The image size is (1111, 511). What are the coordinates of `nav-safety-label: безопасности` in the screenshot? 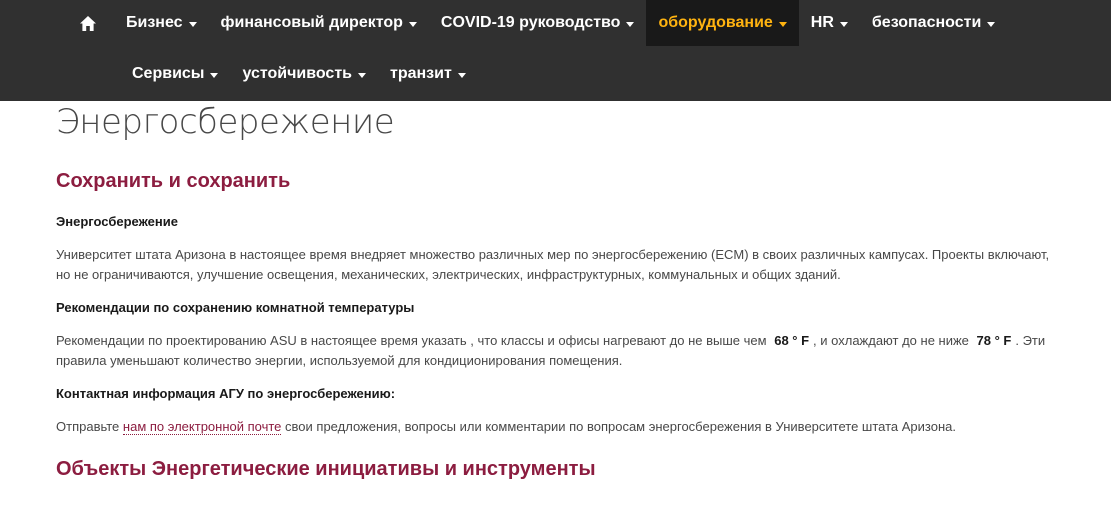 It's located at (926, 22).